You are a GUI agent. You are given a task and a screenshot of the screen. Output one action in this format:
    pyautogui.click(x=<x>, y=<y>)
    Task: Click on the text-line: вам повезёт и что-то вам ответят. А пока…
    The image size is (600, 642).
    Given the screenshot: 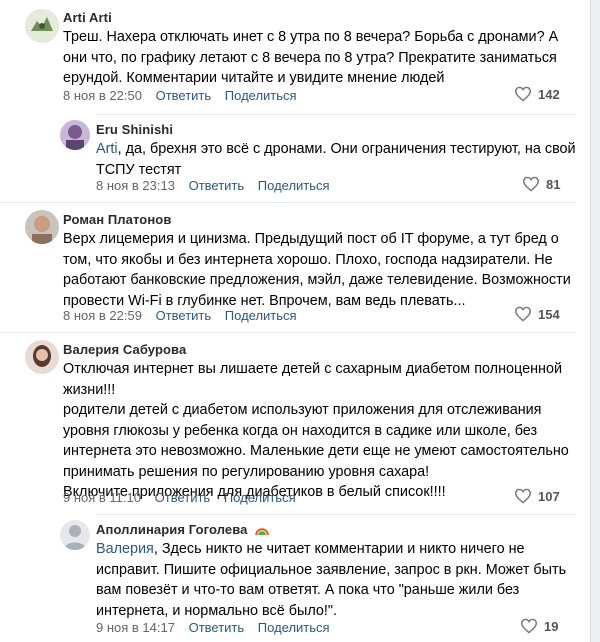 What is the action you would take?
    pyautogui.click(x=308, y=590)
    